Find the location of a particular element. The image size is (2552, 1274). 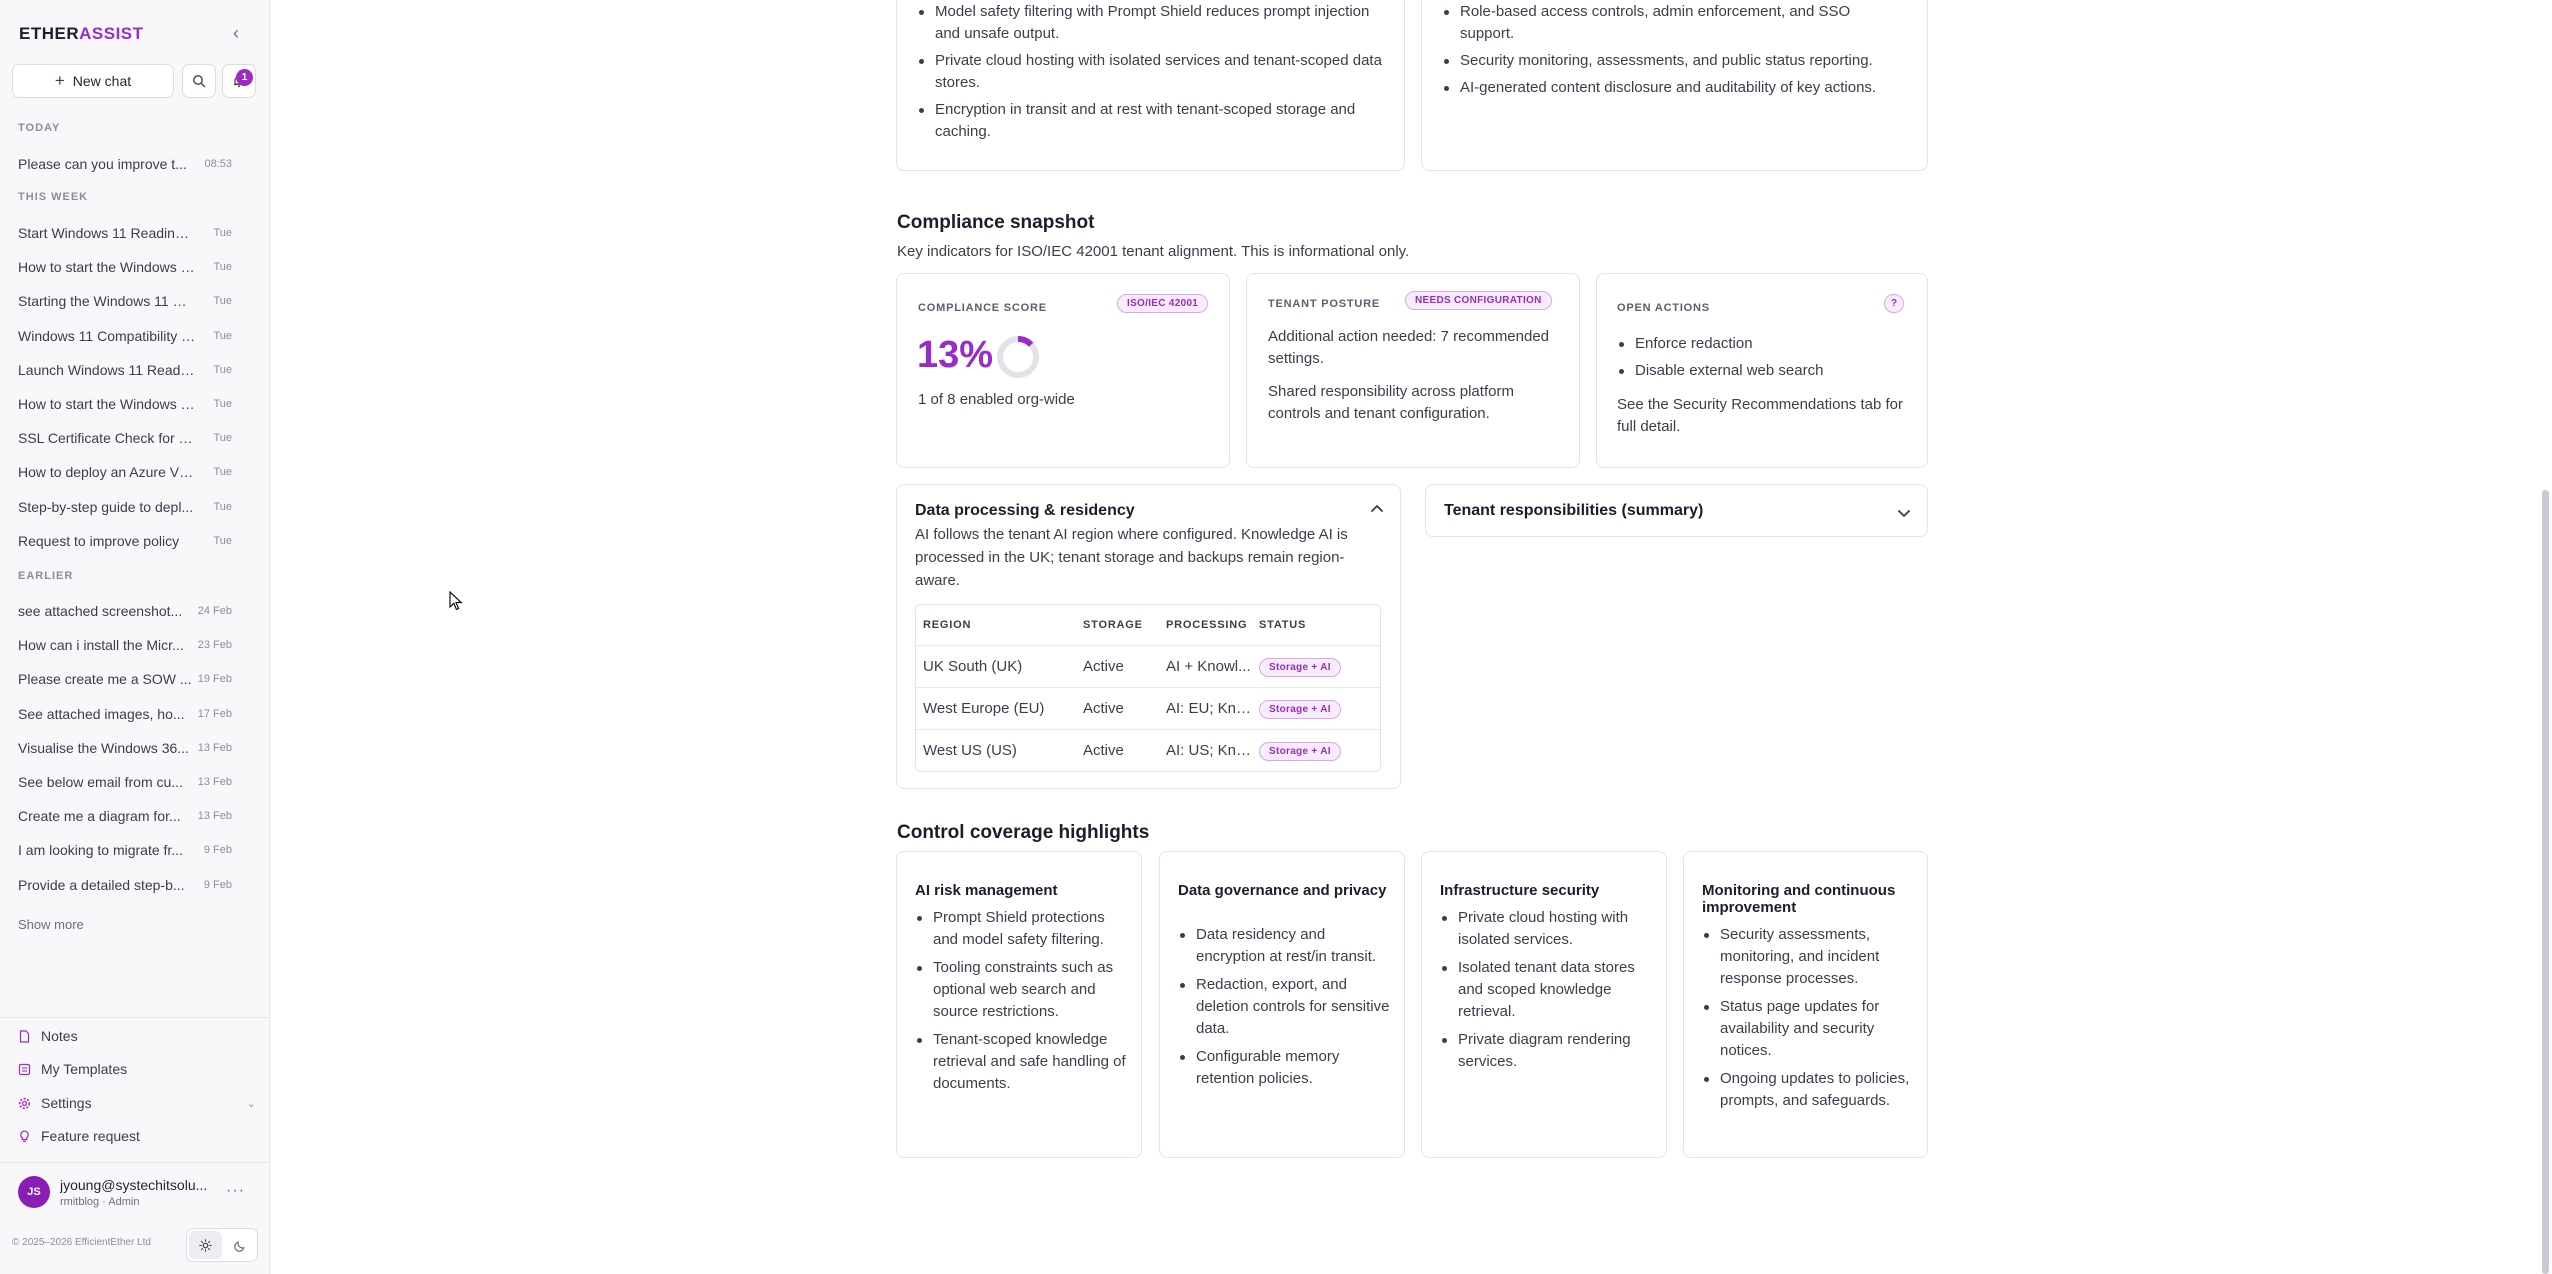

notification-badge: 1 is located at coordinates (244, 77).